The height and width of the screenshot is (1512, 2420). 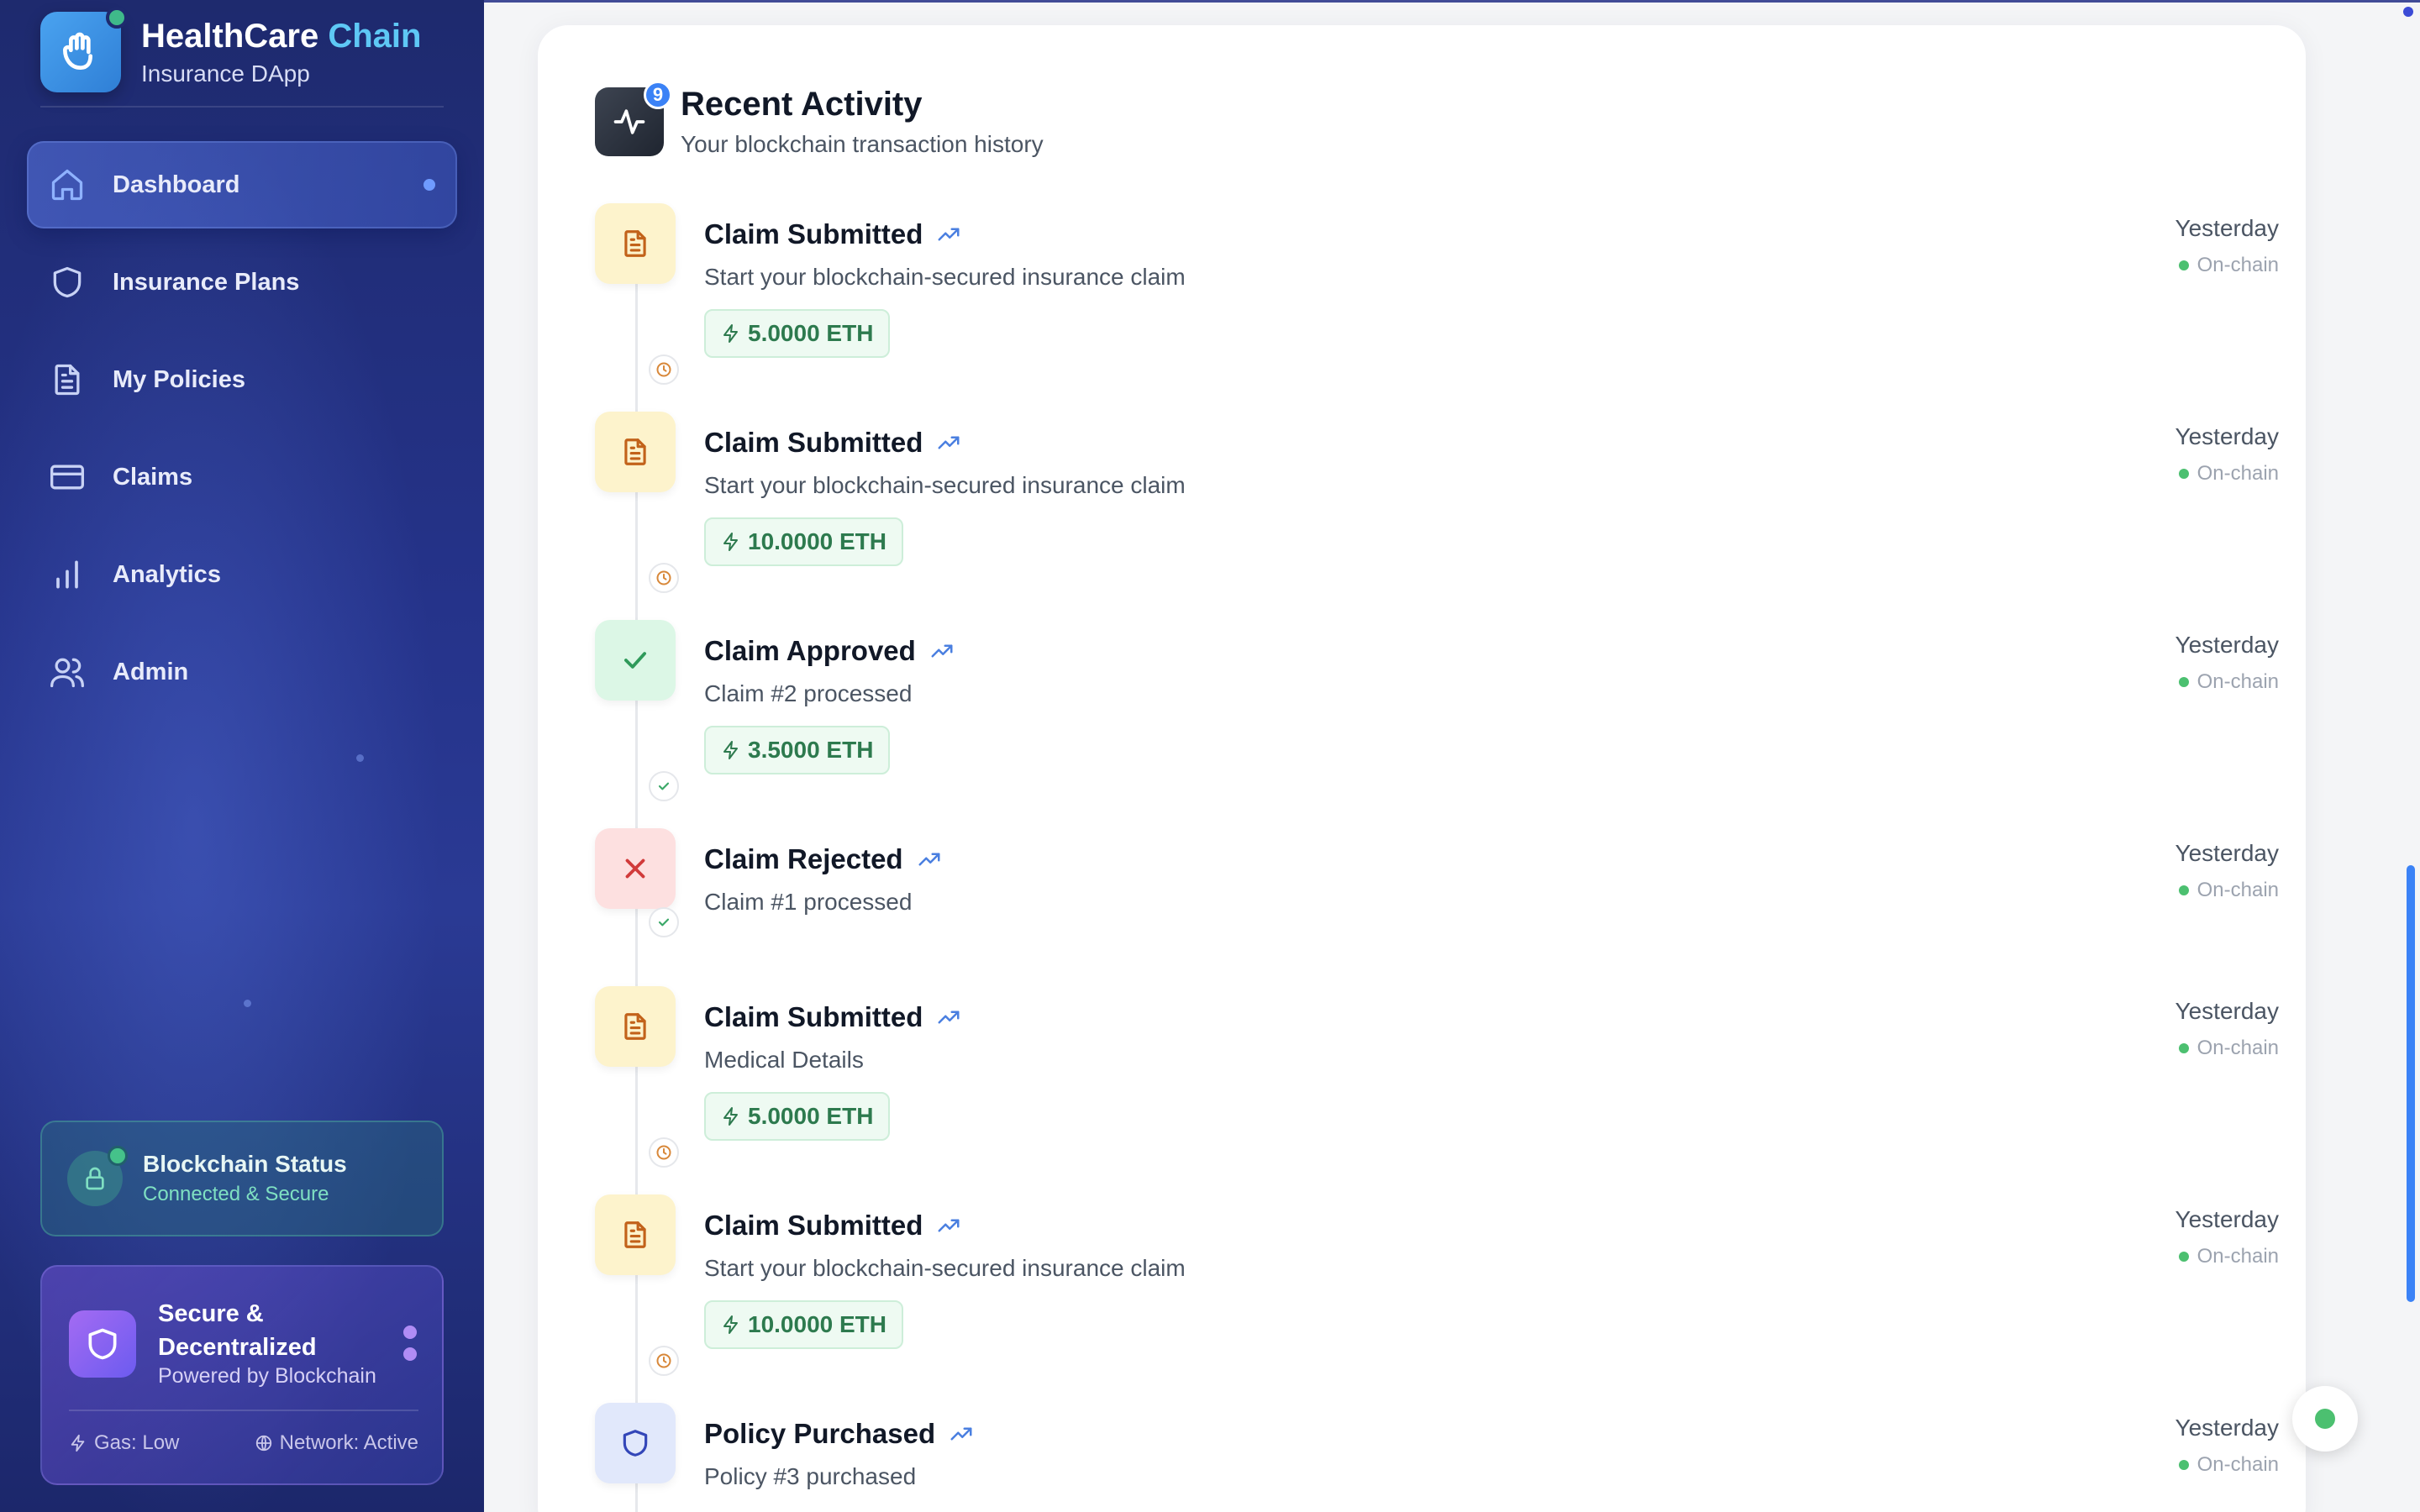 I want to click on brand-logo, so click(x=84, y=49).